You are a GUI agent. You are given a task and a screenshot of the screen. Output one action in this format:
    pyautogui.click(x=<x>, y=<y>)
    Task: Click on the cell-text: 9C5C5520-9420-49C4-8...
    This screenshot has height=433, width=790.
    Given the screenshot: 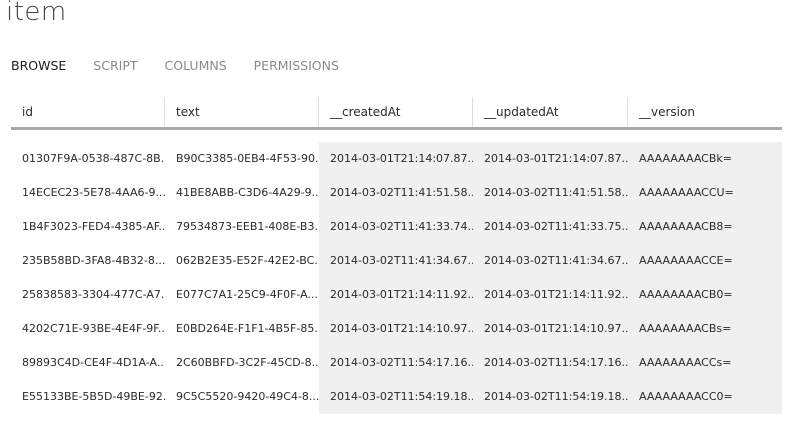 What is the action you would take?
    pyautogui.click(x=242, y=397)
    